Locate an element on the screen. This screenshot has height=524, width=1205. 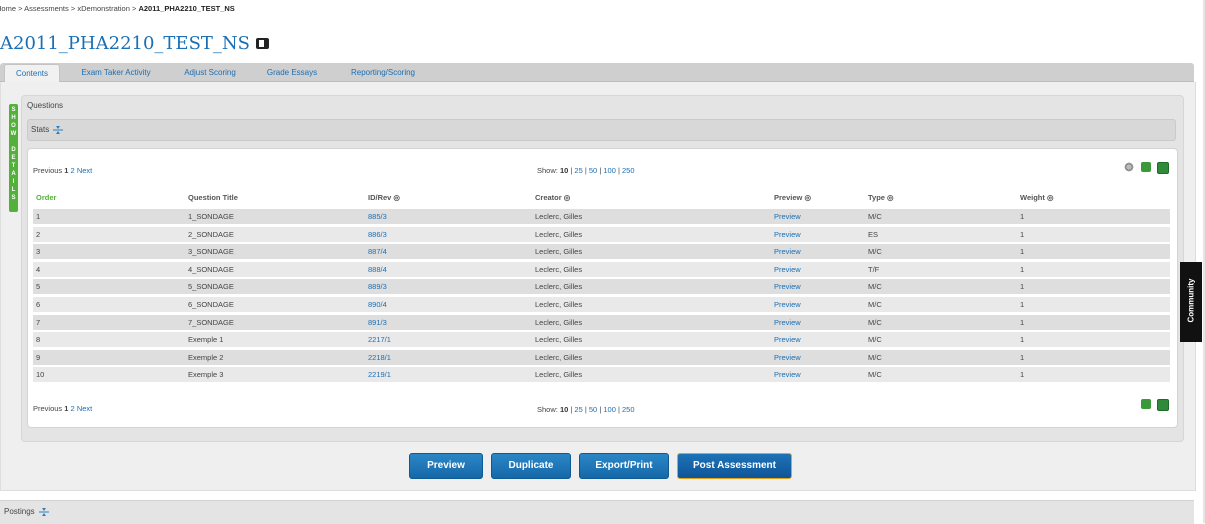
export-print-button: Export/Print is located at coordinates (624, 466).